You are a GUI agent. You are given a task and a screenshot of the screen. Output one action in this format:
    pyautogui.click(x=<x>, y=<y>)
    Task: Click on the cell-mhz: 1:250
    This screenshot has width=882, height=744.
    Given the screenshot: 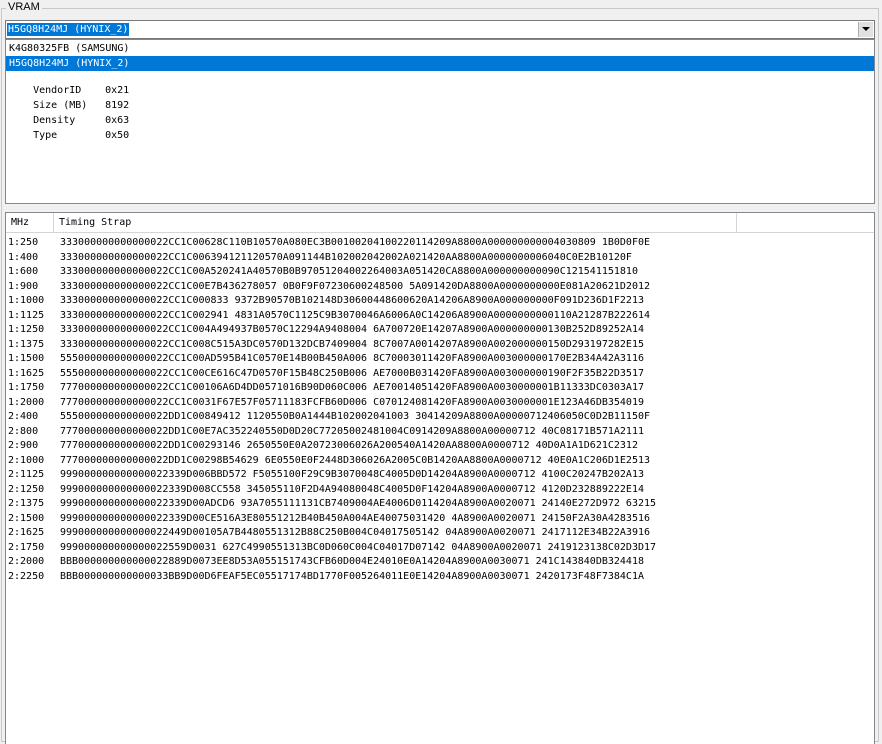 What is the action you would take?
    pyautogui.click(x=23, y=242)
    